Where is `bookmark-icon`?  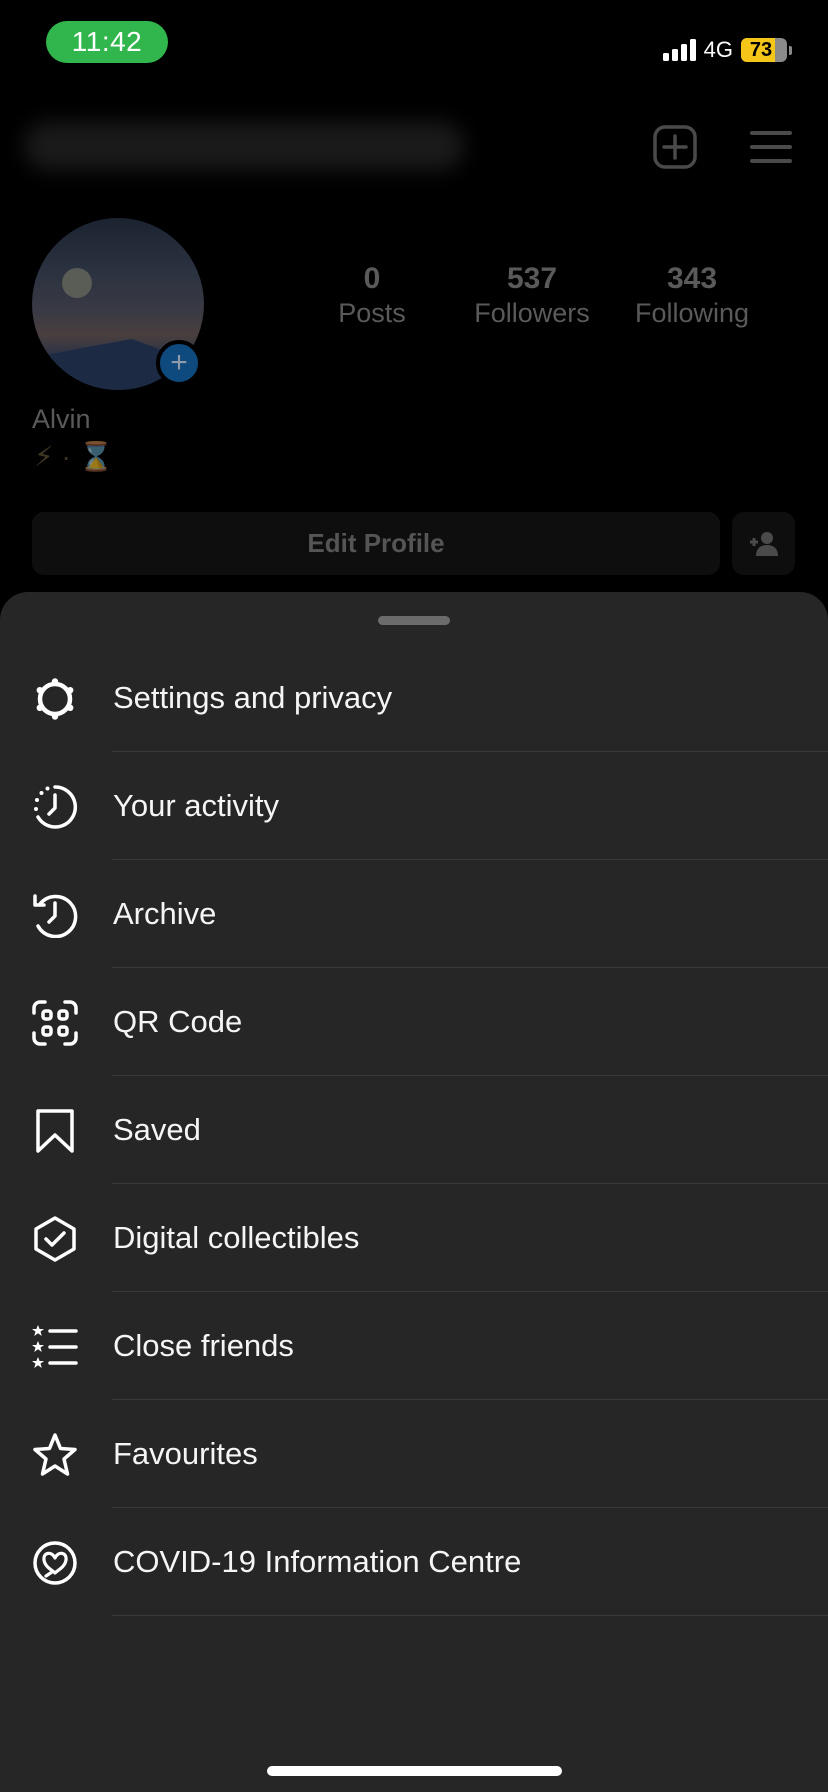
bookmark-icon is located at coordinates (55, 1131).